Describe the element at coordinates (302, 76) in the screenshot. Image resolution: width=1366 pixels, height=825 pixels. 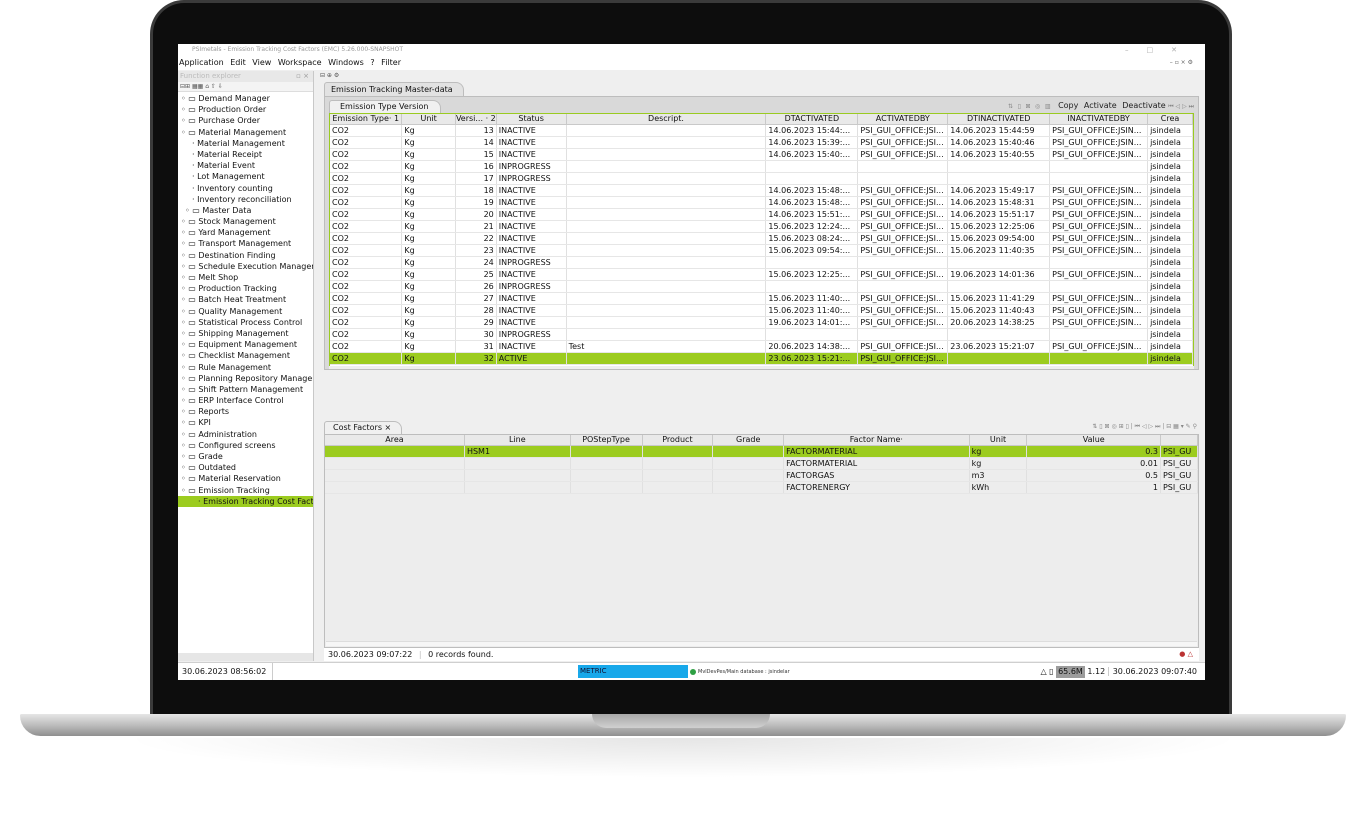
I see `explorer-controls: ▫ ×` at that location.